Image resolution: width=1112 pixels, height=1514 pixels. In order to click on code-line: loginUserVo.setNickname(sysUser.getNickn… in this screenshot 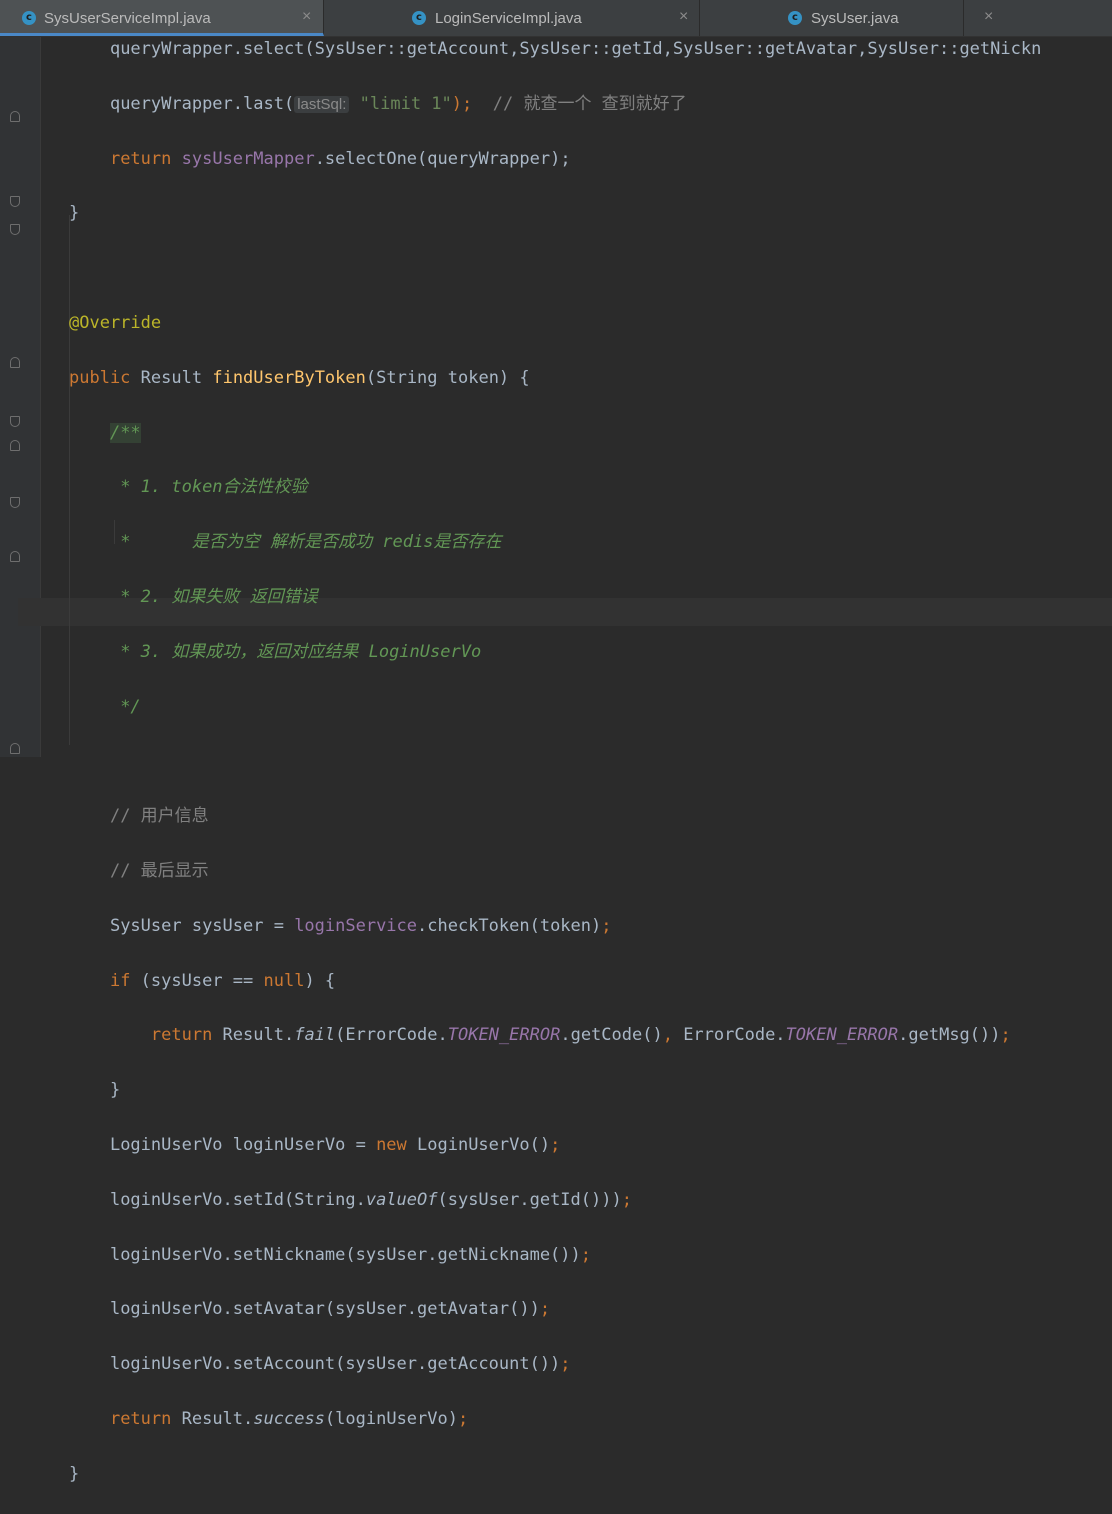, I will do `click(350, 1254)`.